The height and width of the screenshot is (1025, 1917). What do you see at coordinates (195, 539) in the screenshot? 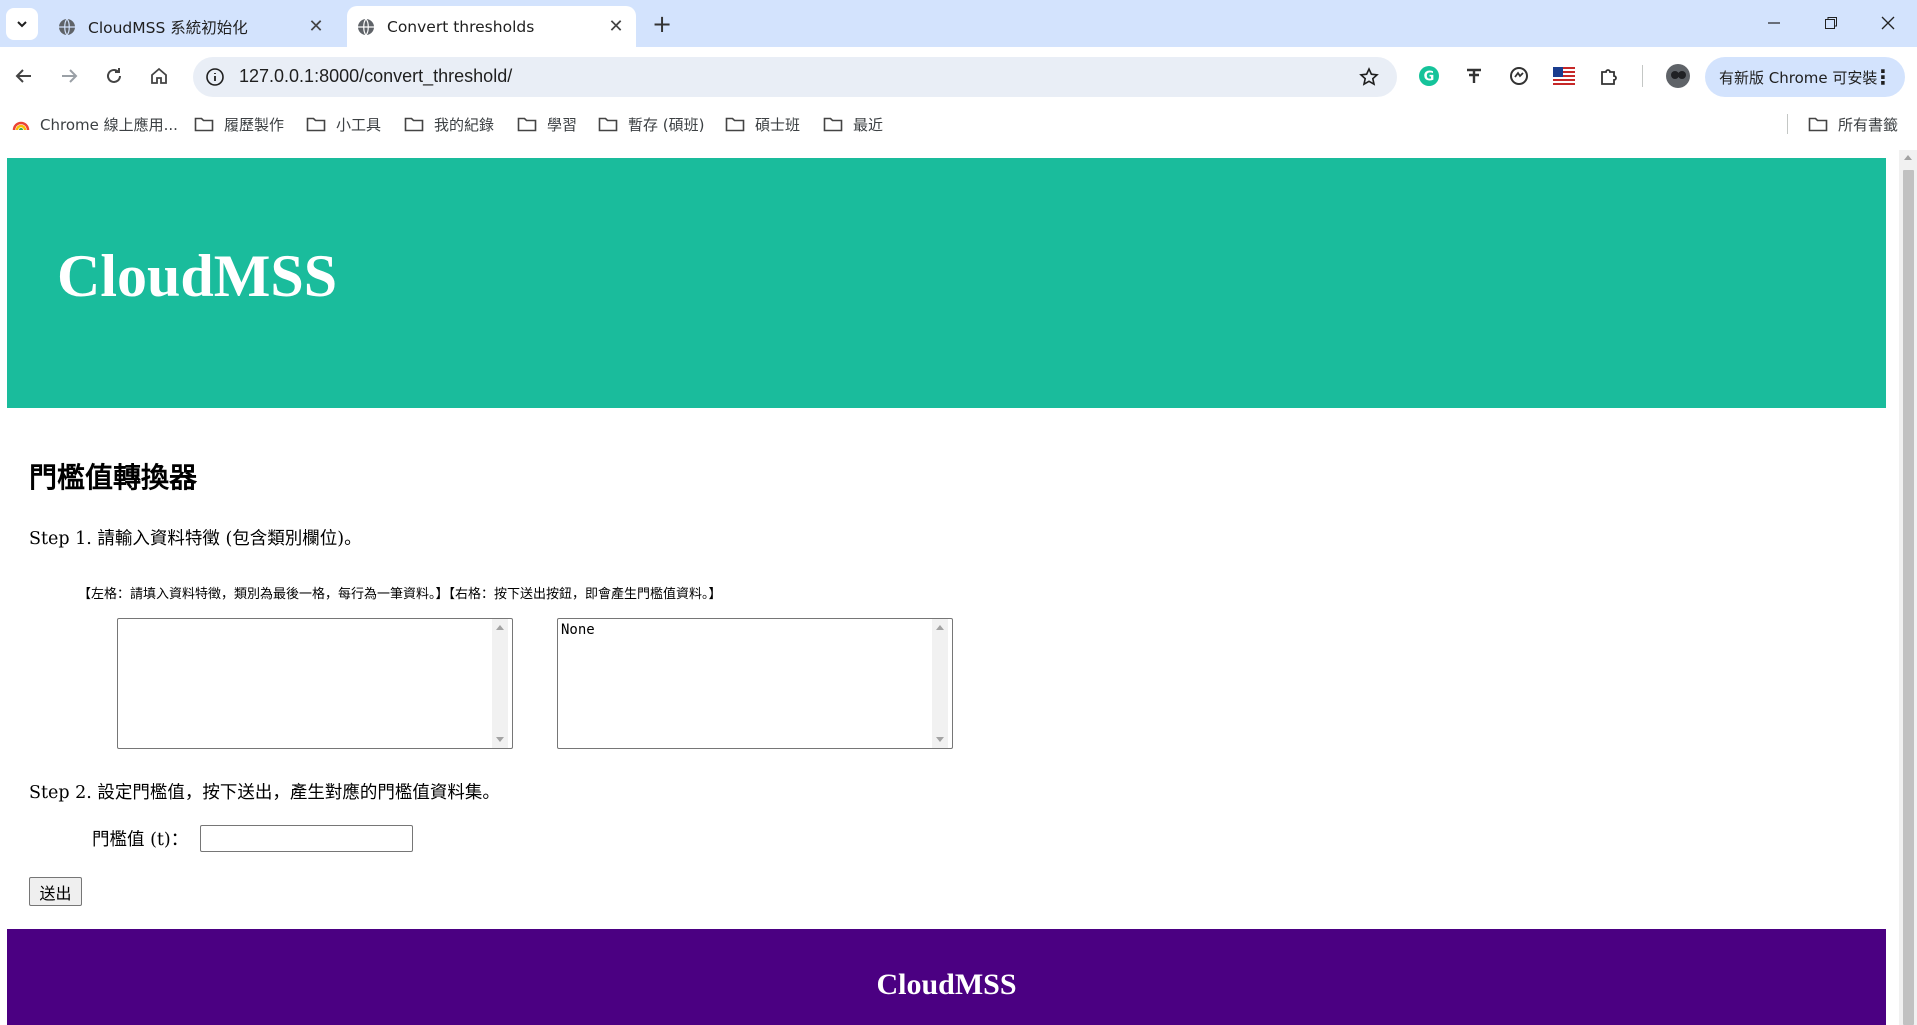
I see `step1-instruction: Step 1. 請輸入資料特徵 (包含類別欄位)。` at bounding box center [195, 539].